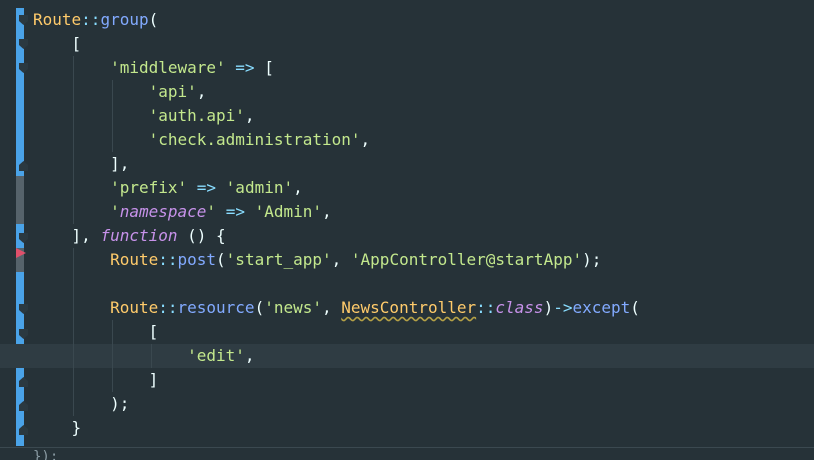 Image resolution: width=814 pixels, height=460 pixels. What do you see at coordinates (423, 68) in the screenshot?
I see `code-line: 'middleware' => [` at bounding box center [423, 68].